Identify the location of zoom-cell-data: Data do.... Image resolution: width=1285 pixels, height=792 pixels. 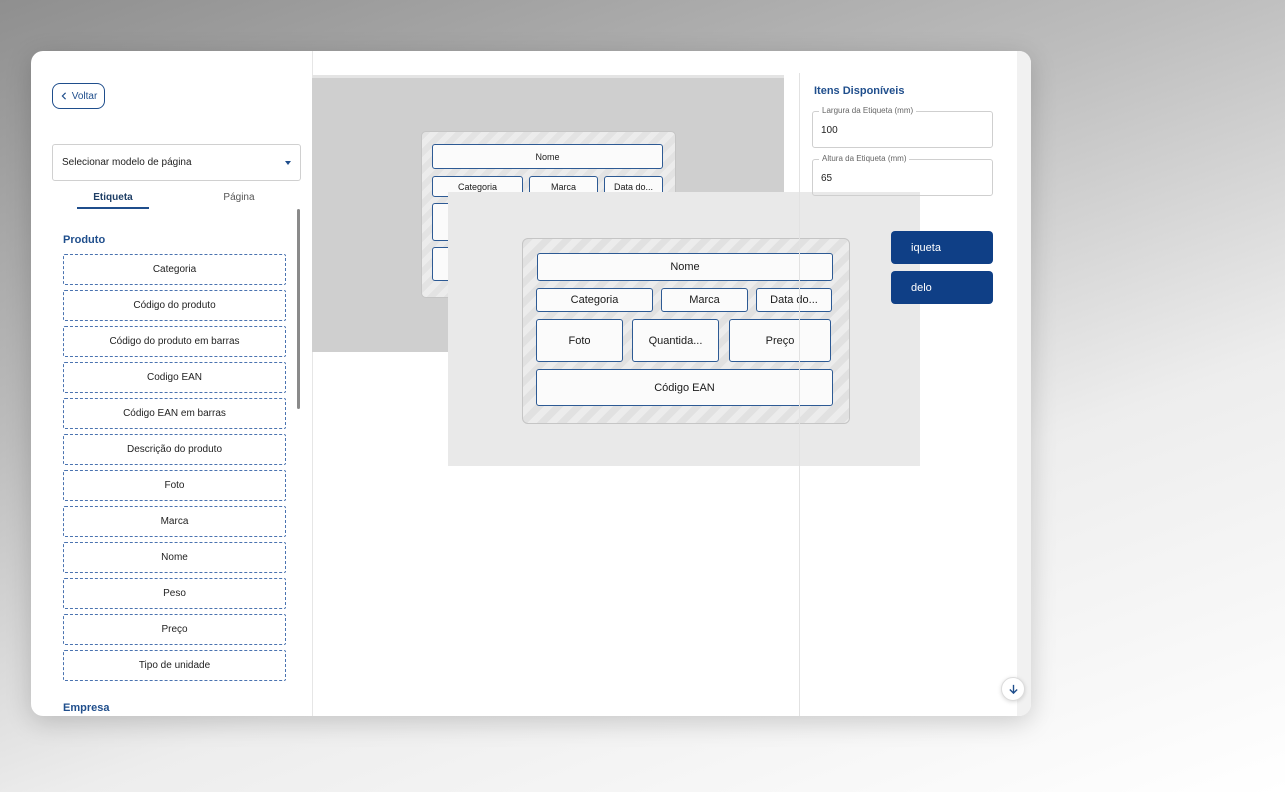
(794, 300).